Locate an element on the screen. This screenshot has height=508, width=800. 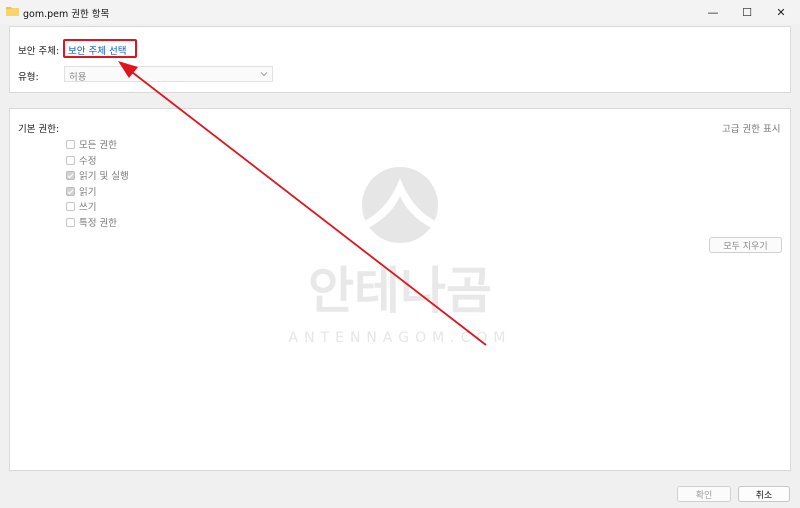
minimize-button: — is located at coordinates (713, 12).